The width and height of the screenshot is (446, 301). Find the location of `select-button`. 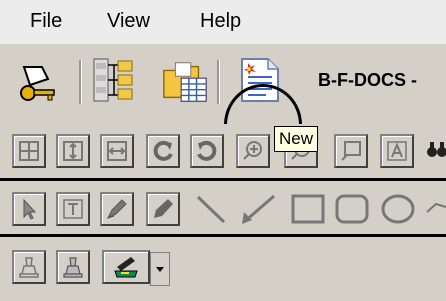

select-button is located at coordinates (29, 209).